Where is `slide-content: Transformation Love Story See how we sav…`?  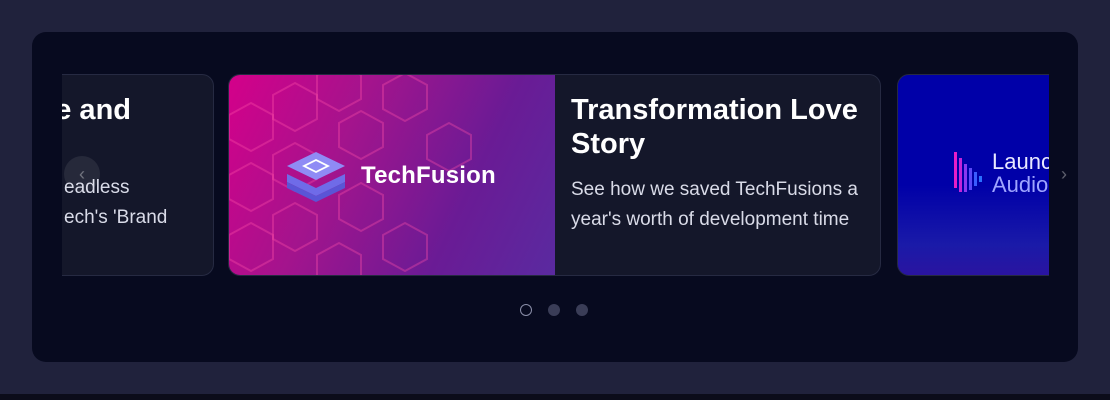 slide-content: Transformation Love Story See how we sav… is located at coordinates (718, 164).